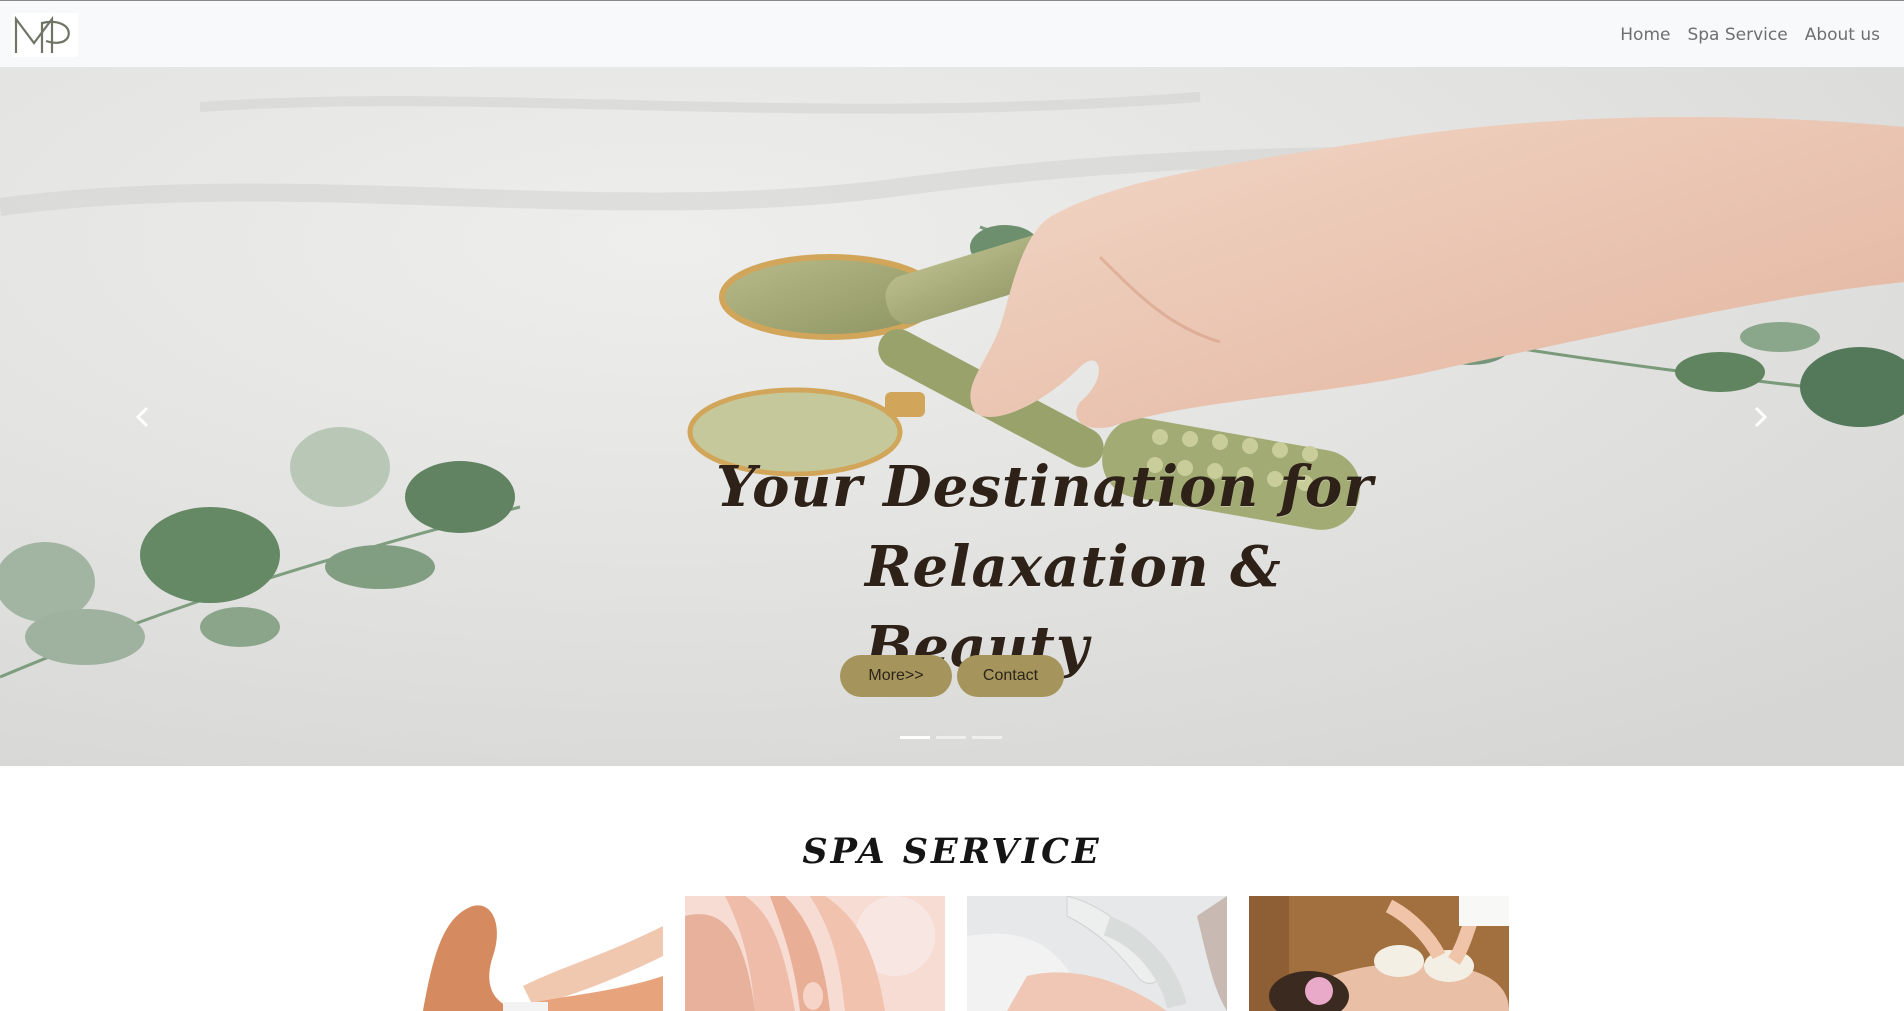 Image resolution: width=1904 pixels, height=1011 pixels. I want to click on nav-spa-service: Spa Service, so click(1737, 35).